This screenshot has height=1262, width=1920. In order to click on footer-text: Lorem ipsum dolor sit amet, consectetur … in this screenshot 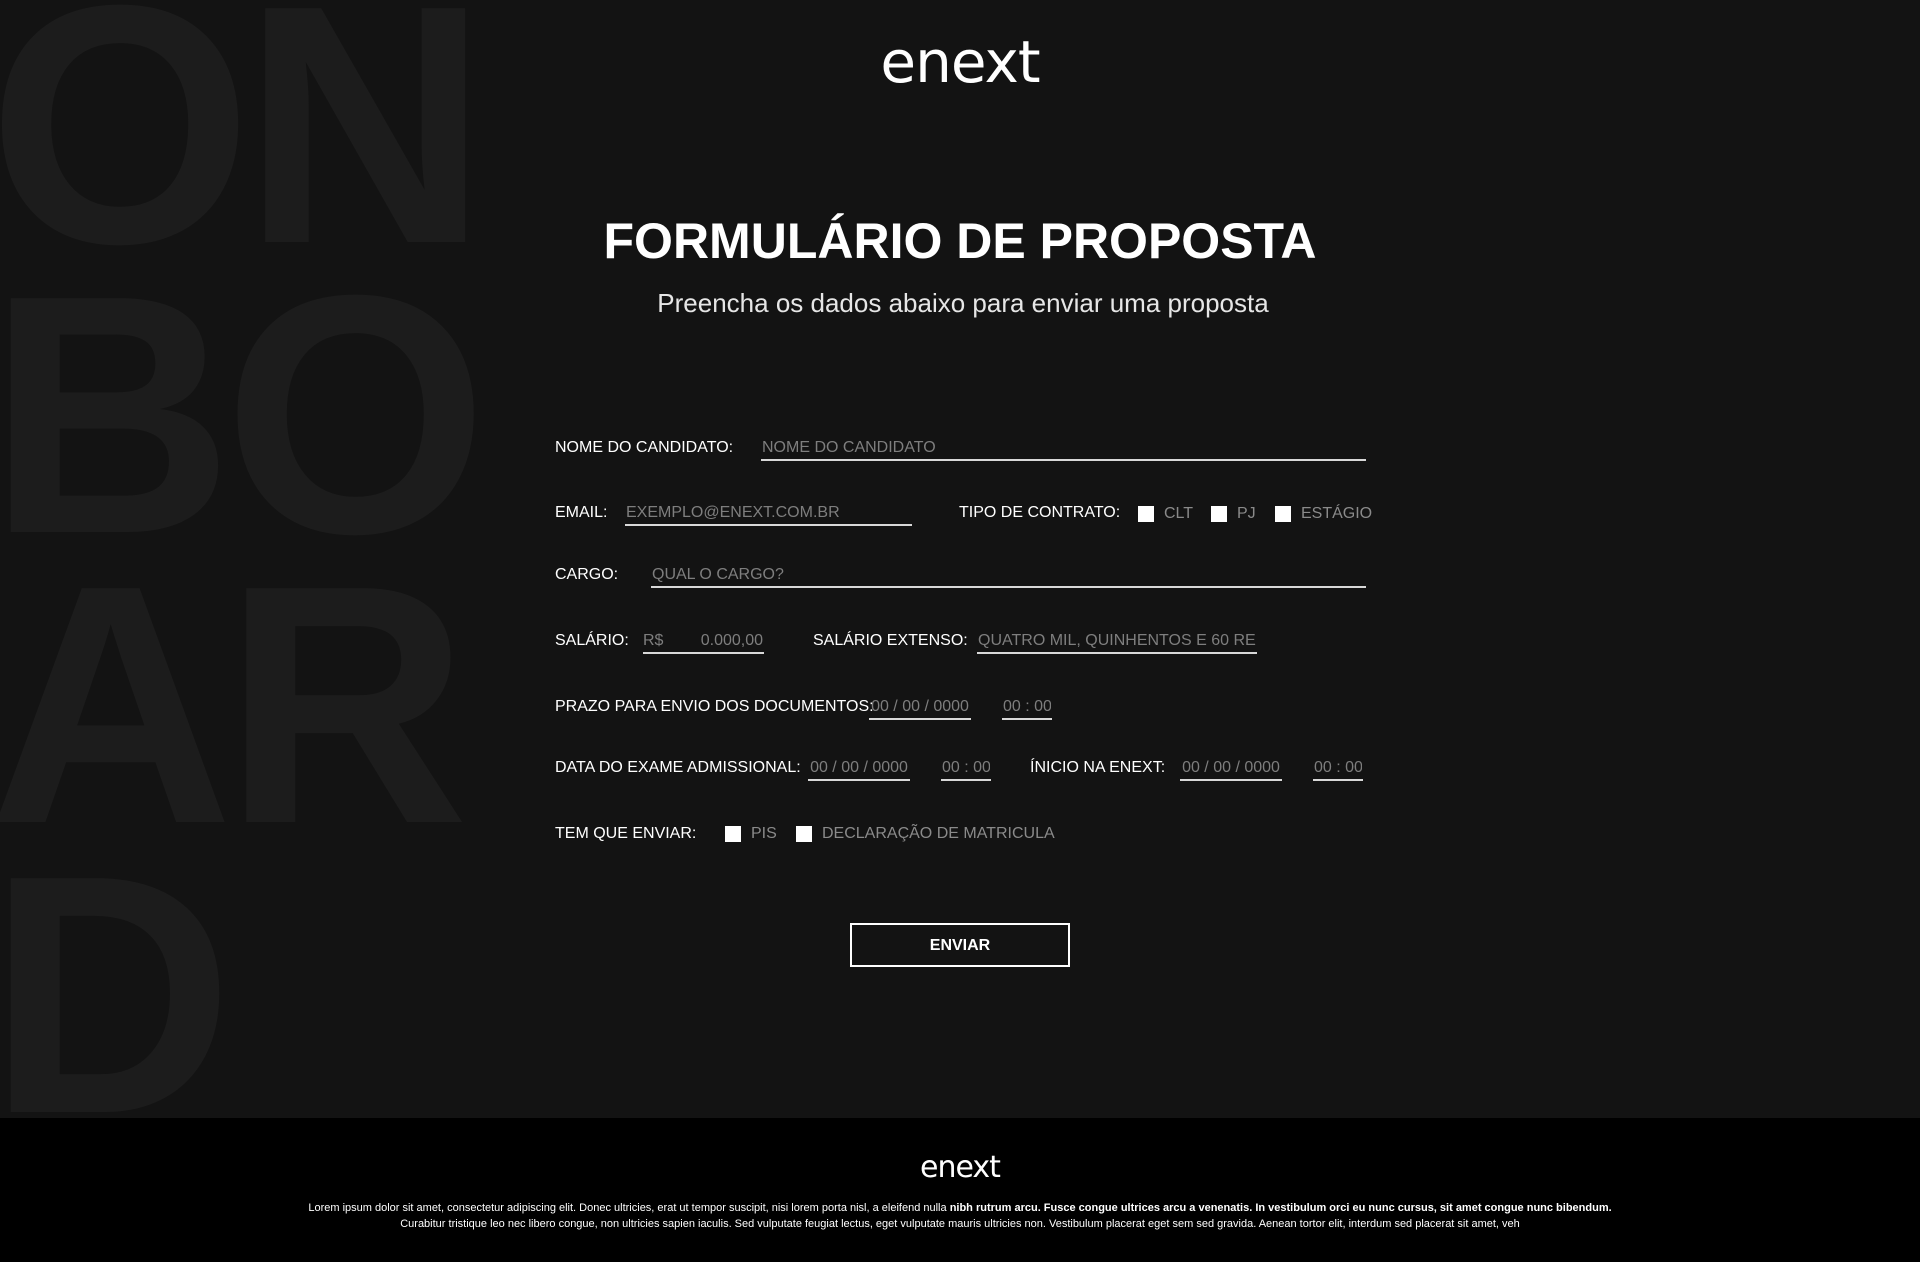, I will do `click(960, 1216)`.